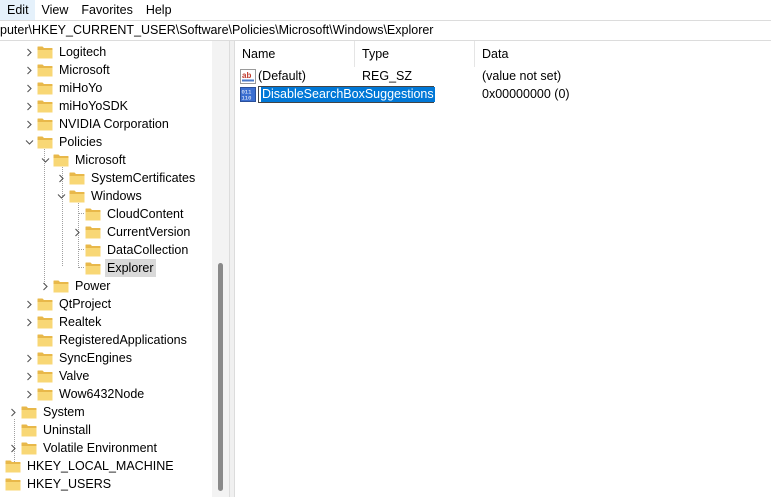 Image resolution: width=771 pixels, height=497 pixels. I want to click on binary-value-icon: 011 110, so click(248, 94).